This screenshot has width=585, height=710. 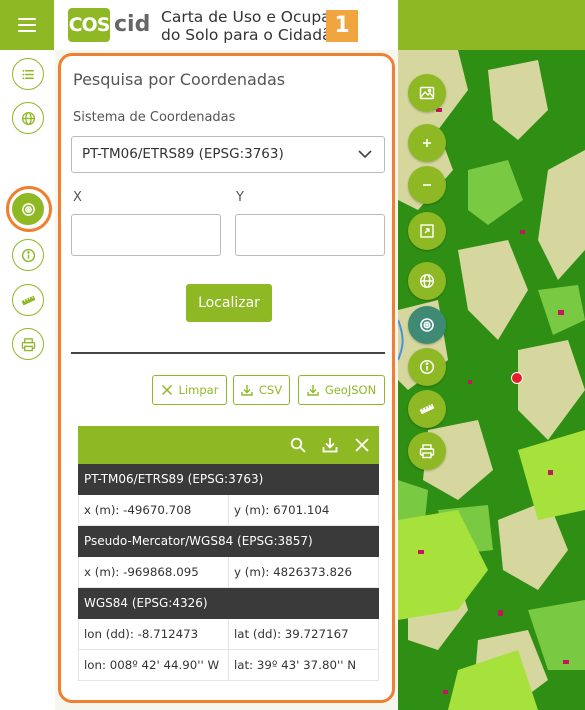 What do you see at coordinates (28, 74) in the screenshot?
I see `layers-list-icon` at bounding box center [28, 74].